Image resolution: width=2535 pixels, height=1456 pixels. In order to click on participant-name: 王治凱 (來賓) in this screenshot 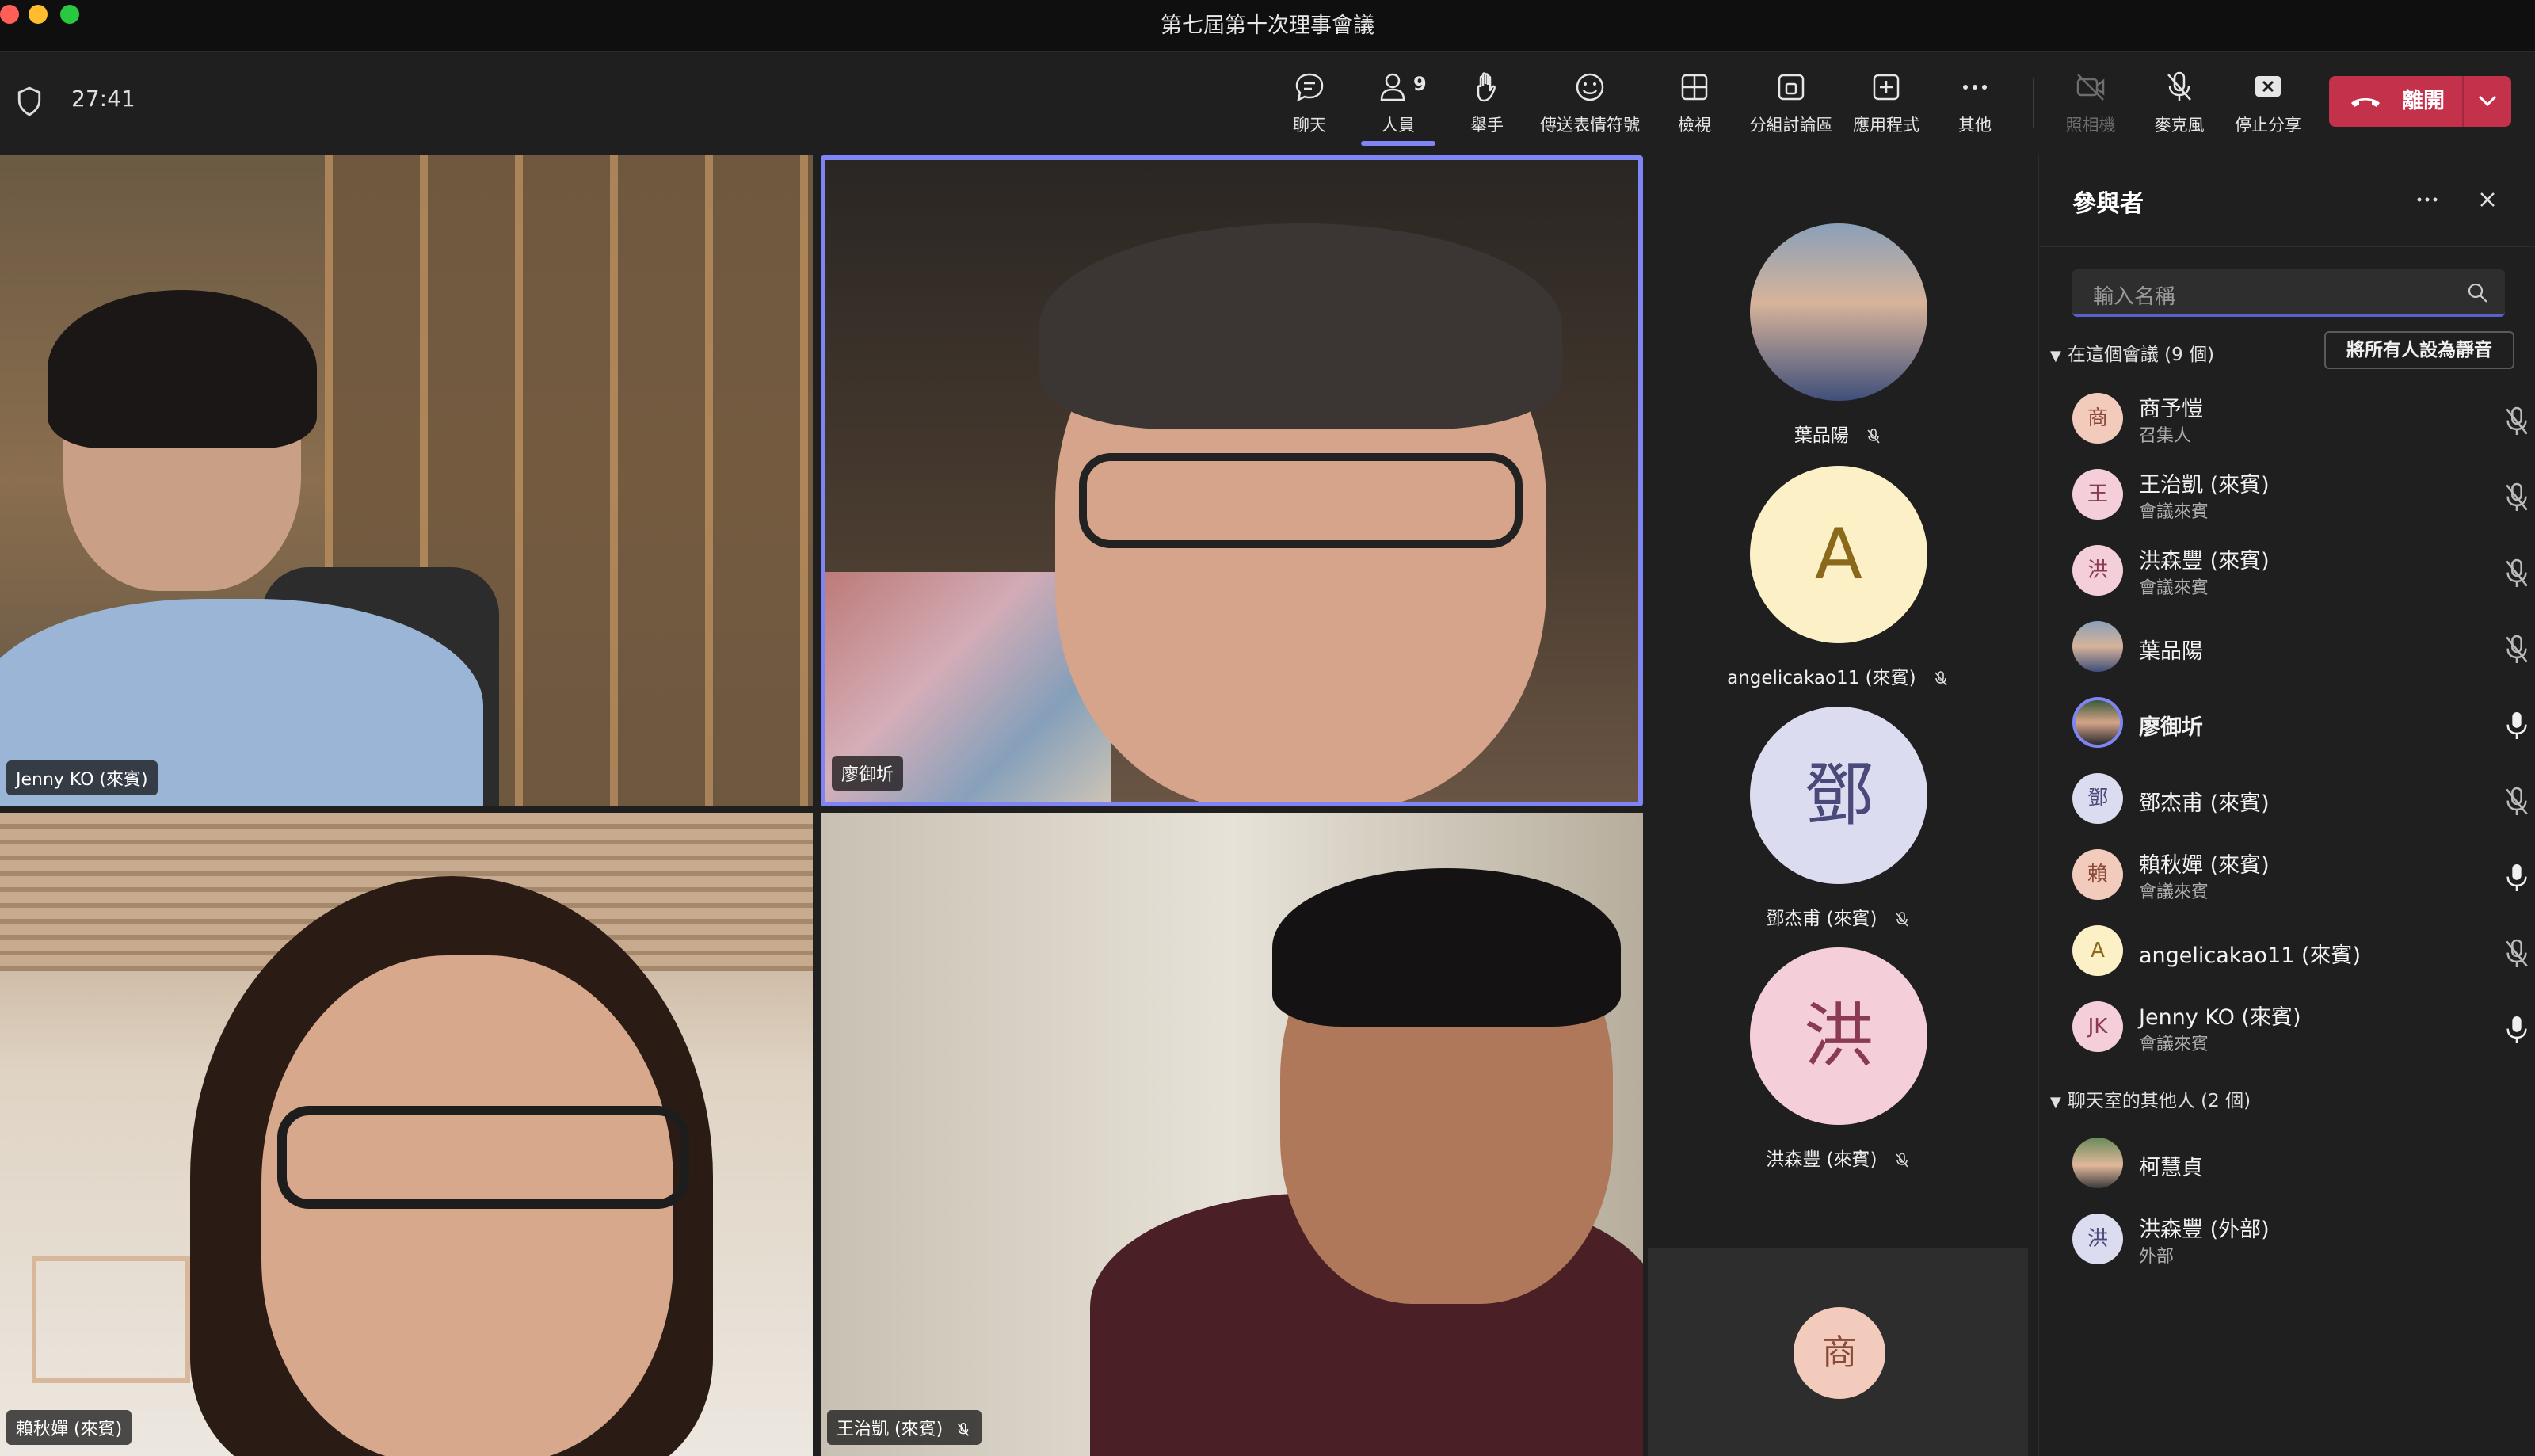, I will do `click(2204, 485)`.